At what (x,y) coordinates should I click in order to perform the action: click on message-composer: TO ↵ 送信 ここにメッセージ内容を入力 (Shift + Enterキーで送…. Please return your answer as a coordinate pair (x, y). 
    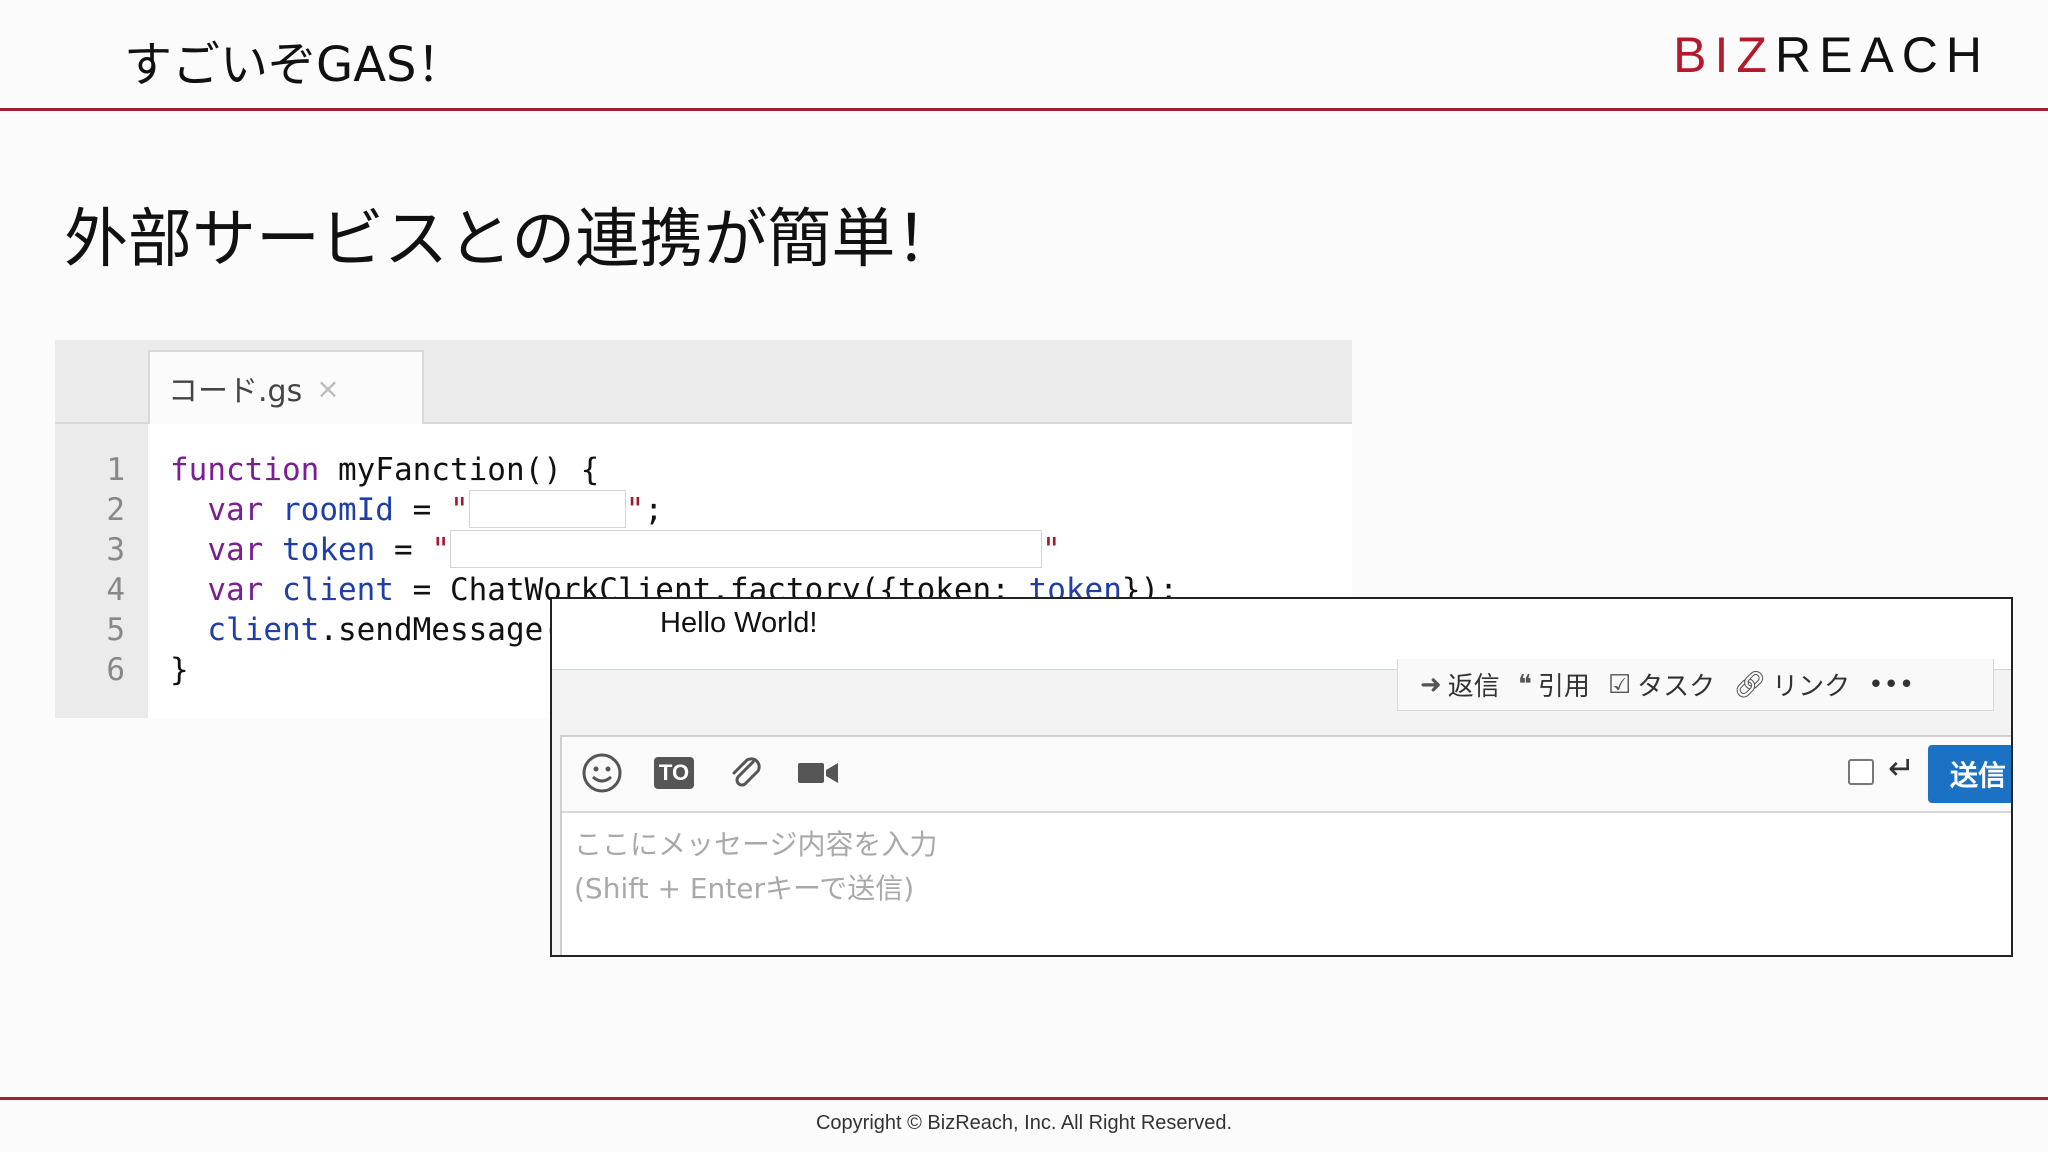
    Looking at the image, I should click on (1285, 845).